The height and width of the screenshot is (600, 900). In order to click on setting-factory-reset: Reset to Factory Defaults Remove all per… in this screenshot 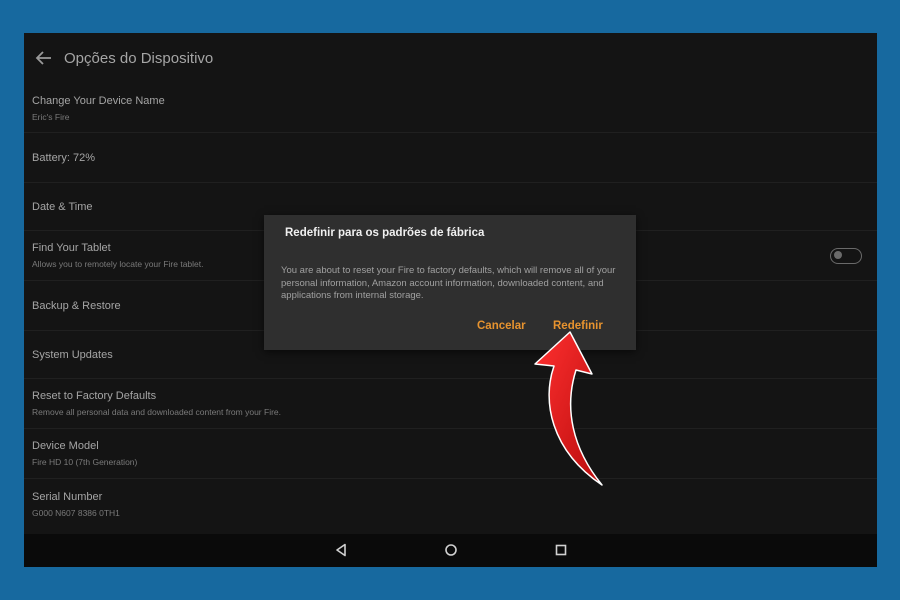, I will do `click(450, 404)`.